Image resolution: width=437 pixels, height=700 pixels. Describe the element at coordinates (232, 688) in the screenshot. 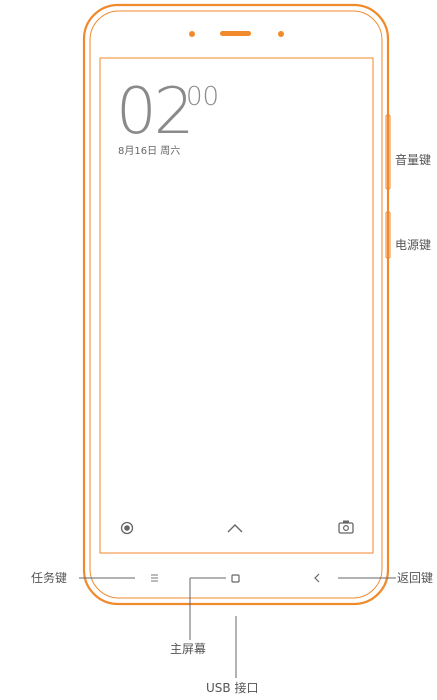

I see `usb-port-label: USB 接口` at that location.